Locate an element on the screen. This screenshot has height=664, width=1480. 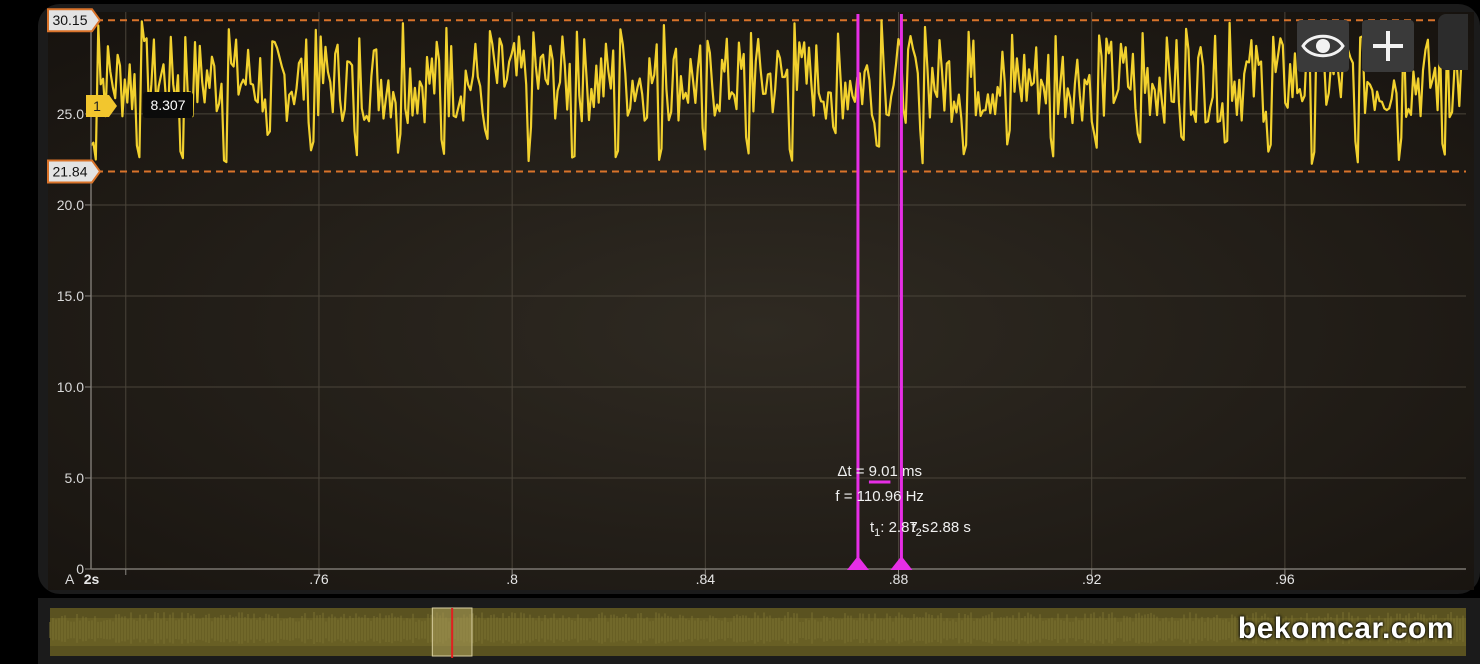
watermark: bekomcar.com is located at coordinates (1345, 628).